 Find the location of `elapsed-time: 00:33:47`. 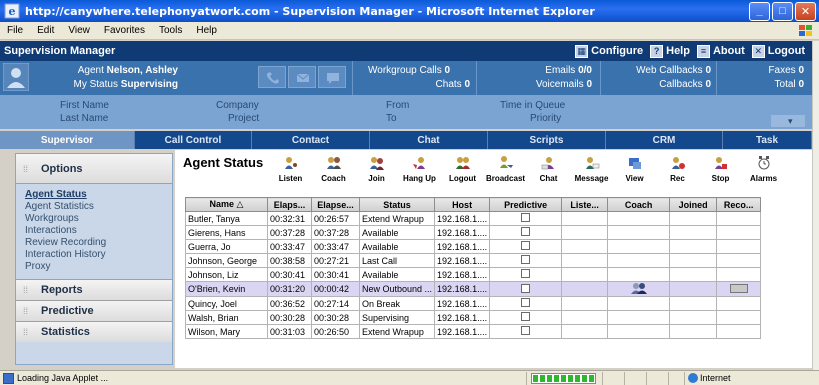

elapsed-time: 00:33:47 is located at coordinates (289, 246).